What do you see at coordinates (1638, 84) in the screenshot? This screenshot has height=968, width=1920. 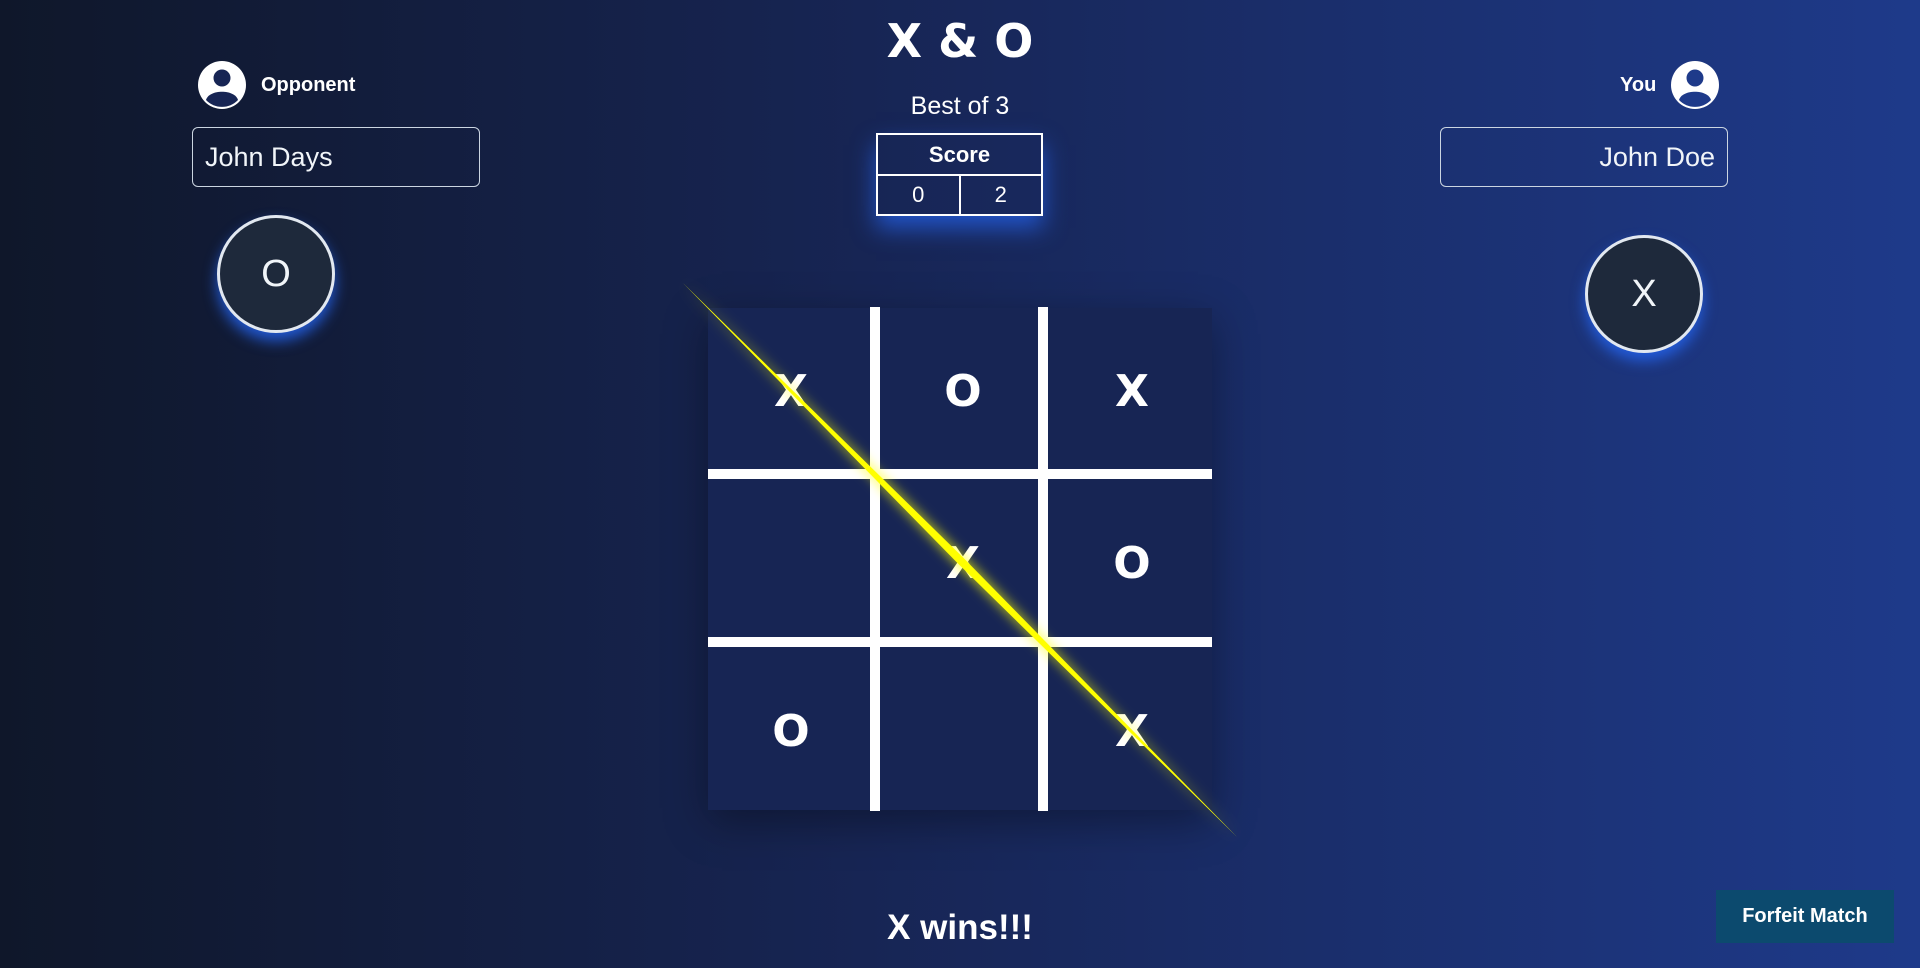 I see `player-label: You` at bounding box center [1638, 84].